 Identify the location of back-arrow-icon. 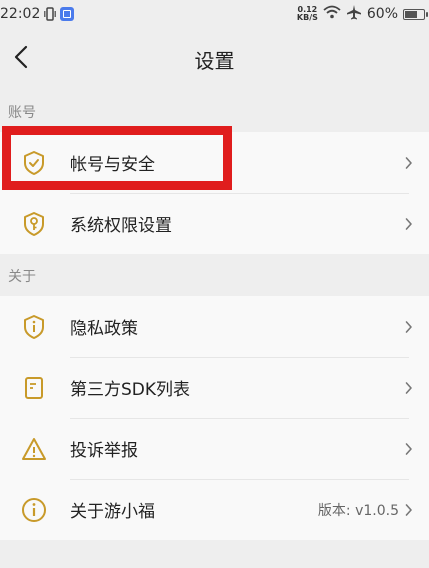
(21, 57).